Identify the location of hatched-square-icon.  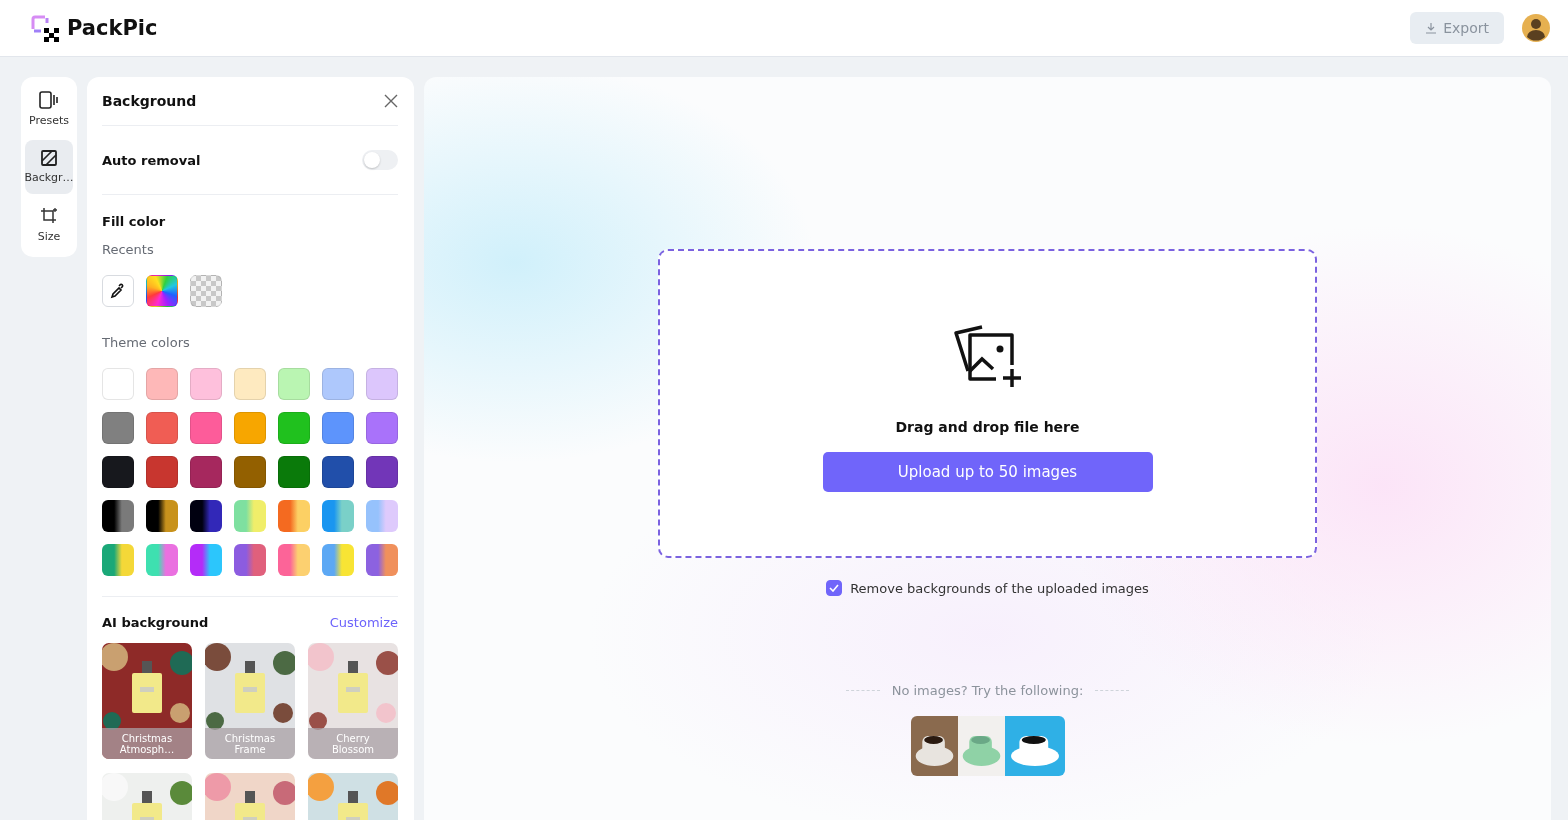
(49, 158).